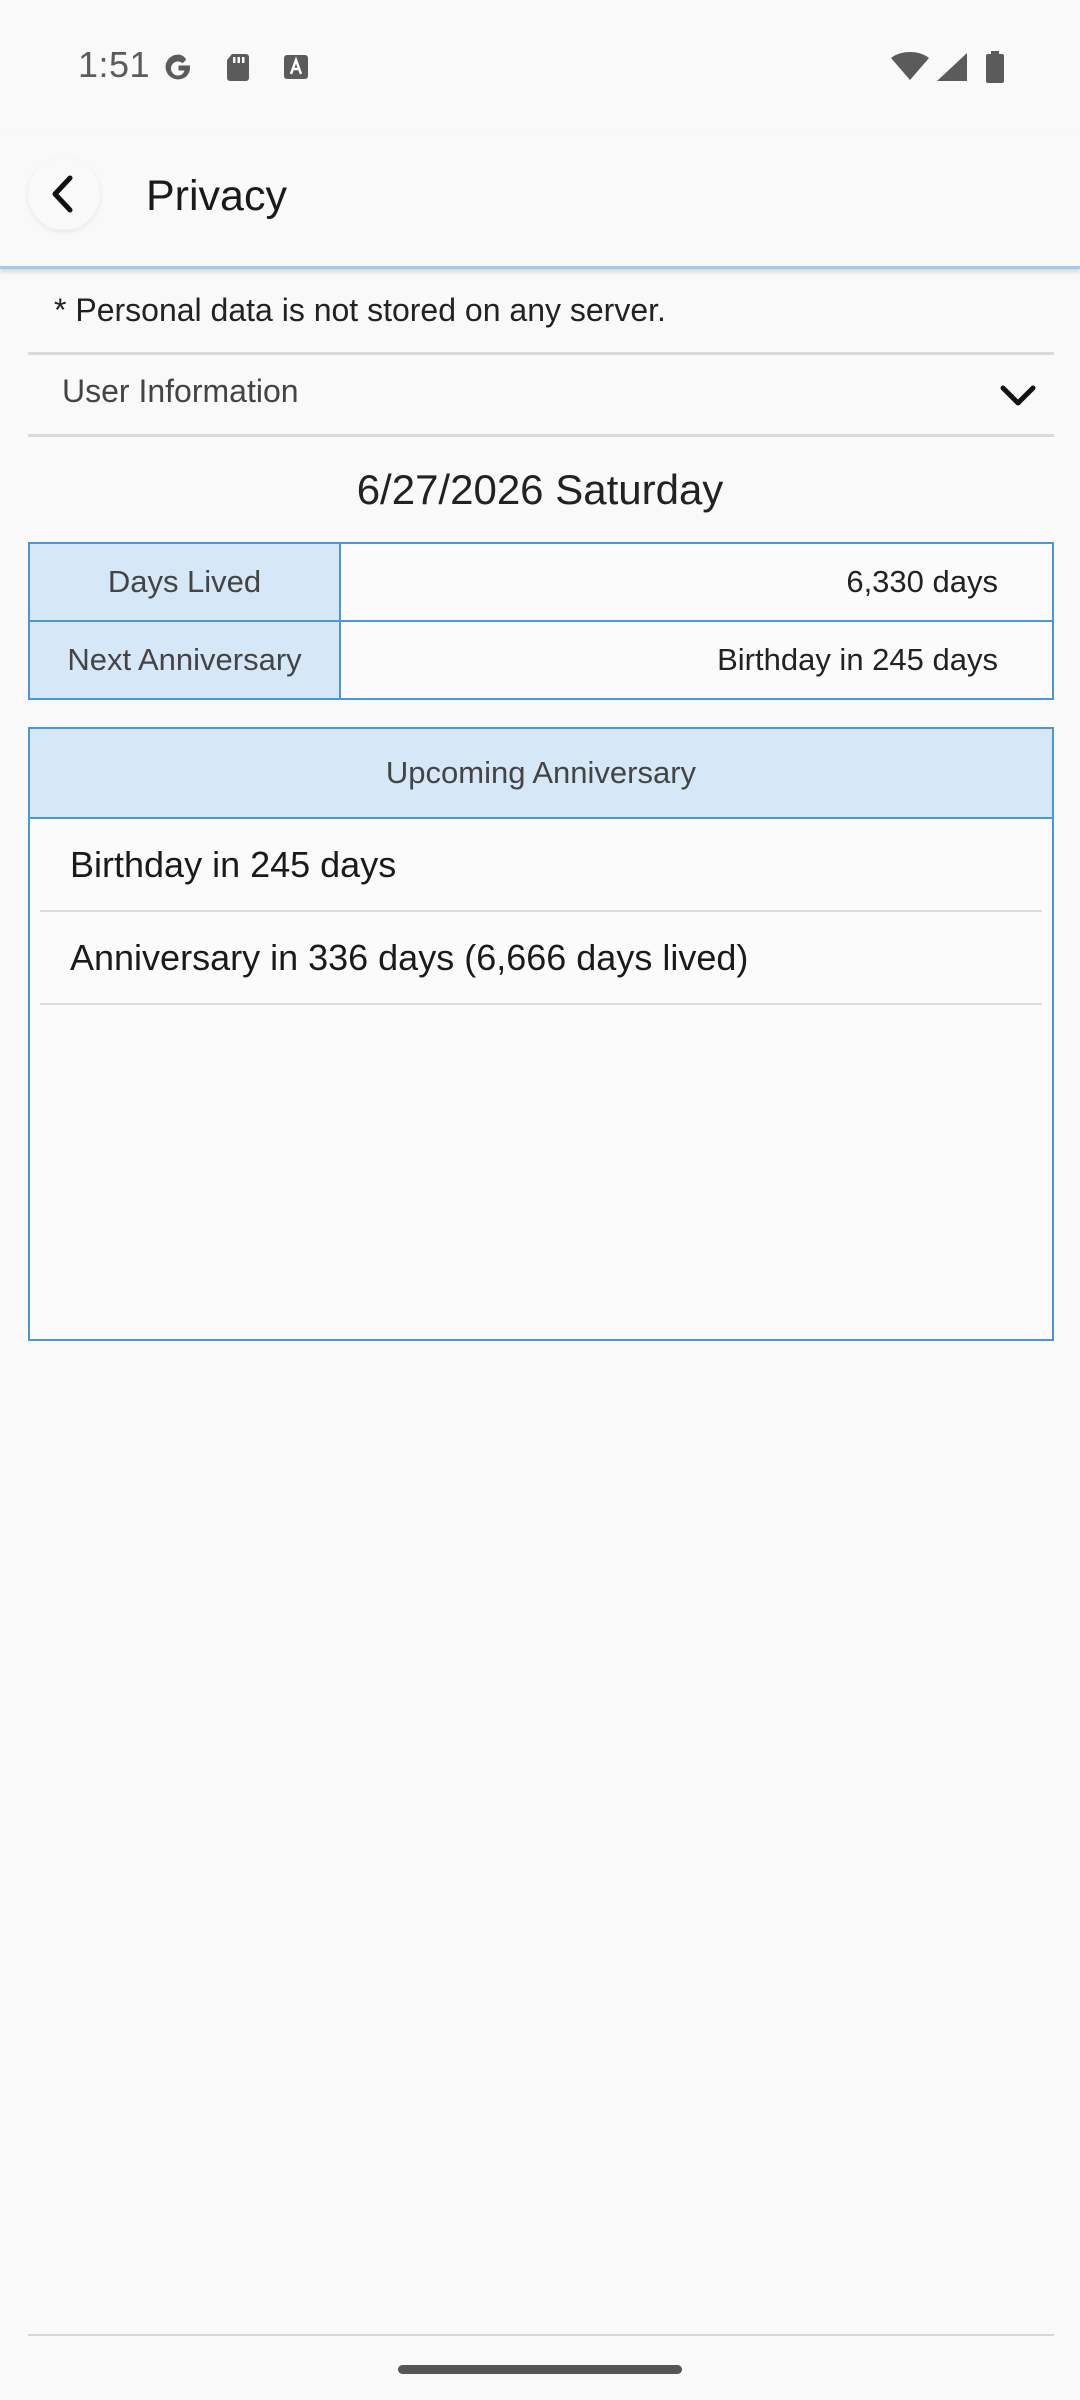  I want to click on table-row: Next Anniversary Birthday in 245 days, so click(541, 659).